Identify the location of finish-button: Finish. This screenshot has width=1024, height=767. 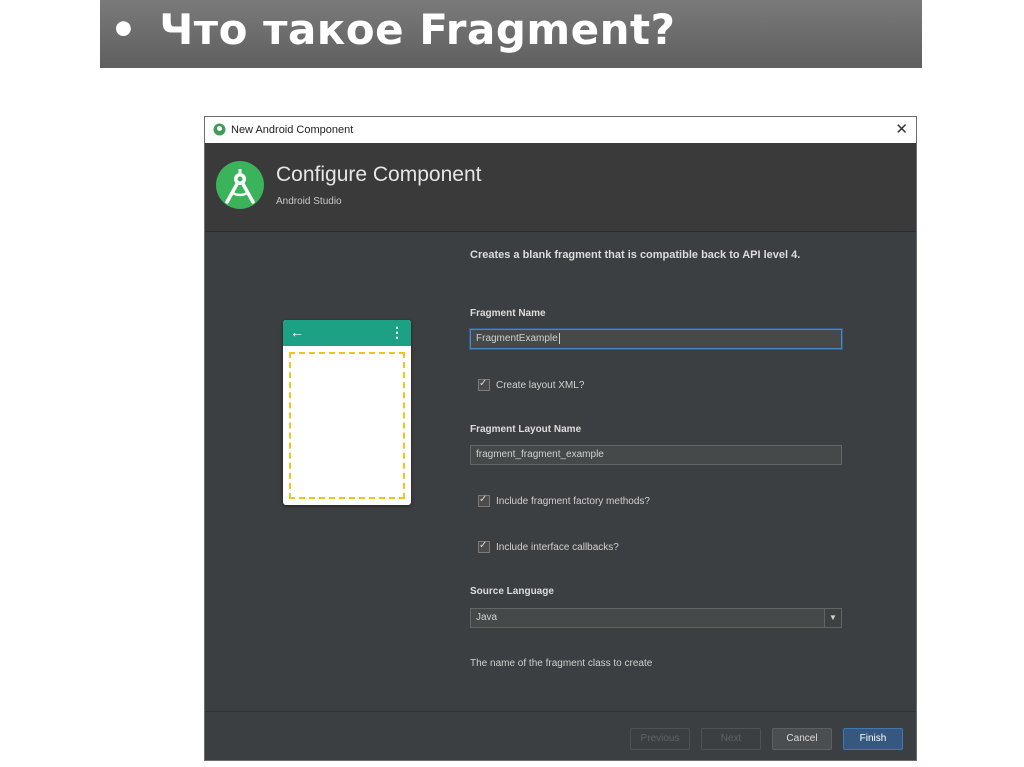
(873, 739).